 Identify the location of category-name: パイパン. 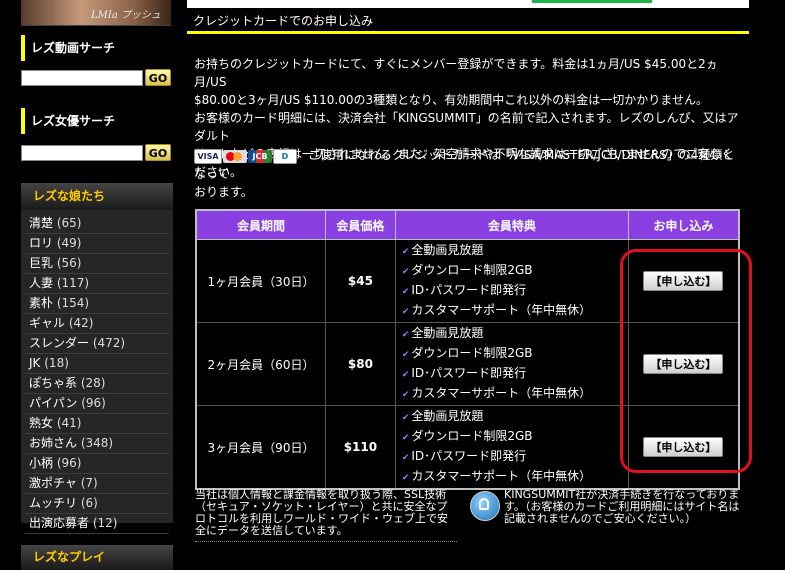
(53, 403).